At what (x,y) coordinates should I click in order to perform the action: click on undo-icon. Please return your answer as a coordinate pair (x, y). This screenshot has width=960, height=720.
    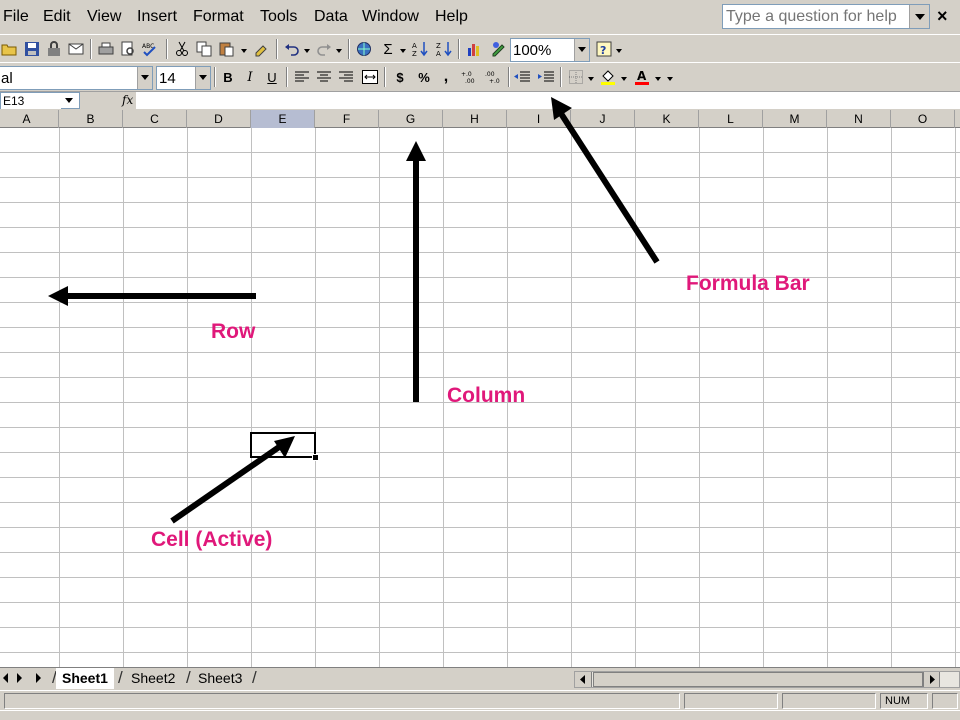
    Looking at the image, I should click on (292, 49).